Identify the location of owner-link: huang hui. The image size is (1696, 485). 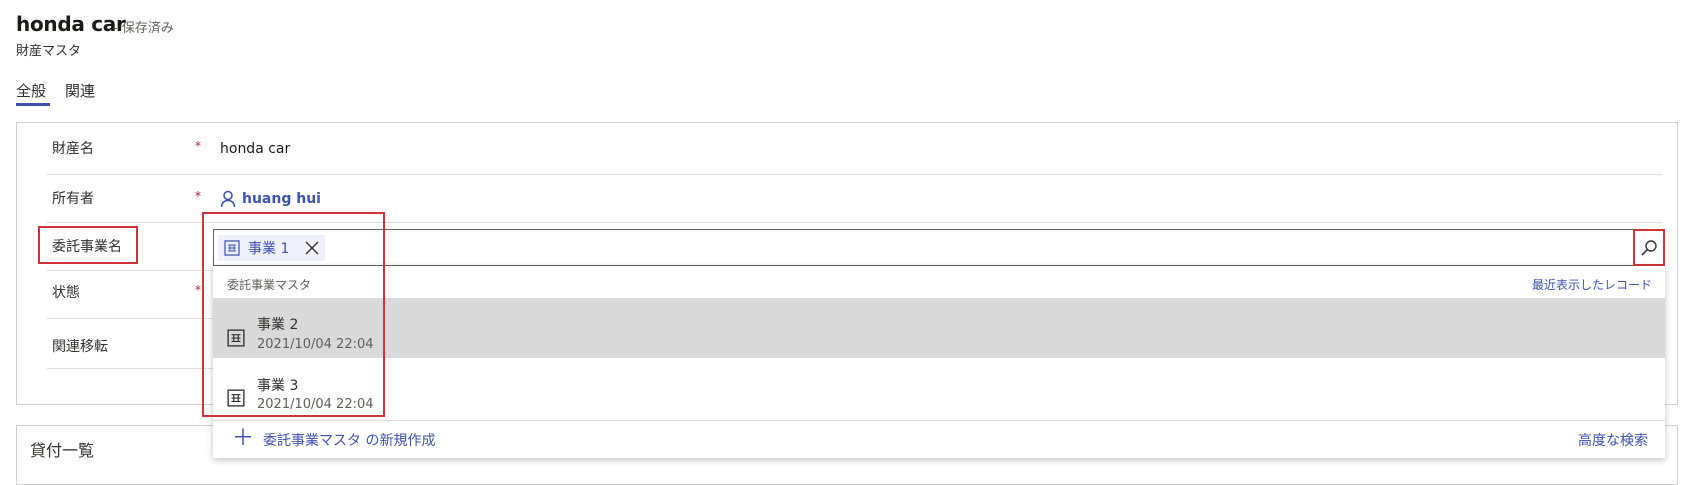
(270, 199).